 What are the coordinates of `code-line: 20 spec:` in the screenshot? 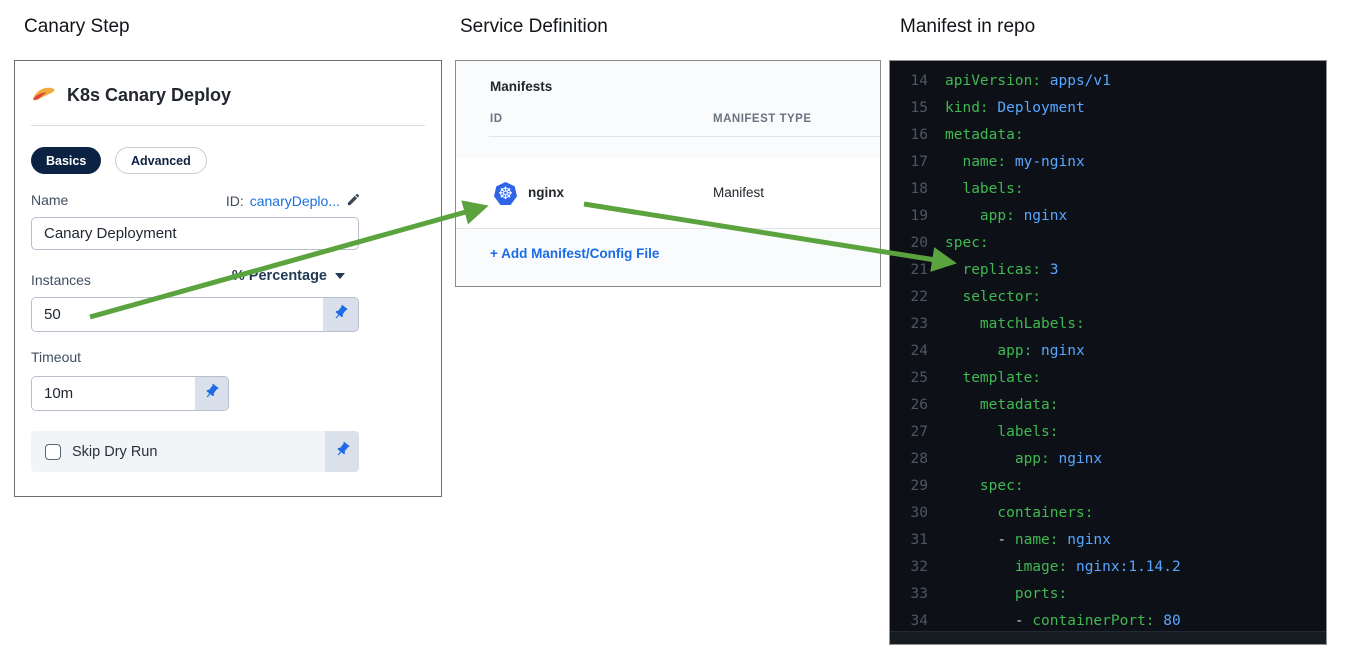 It's located at (949, 243).